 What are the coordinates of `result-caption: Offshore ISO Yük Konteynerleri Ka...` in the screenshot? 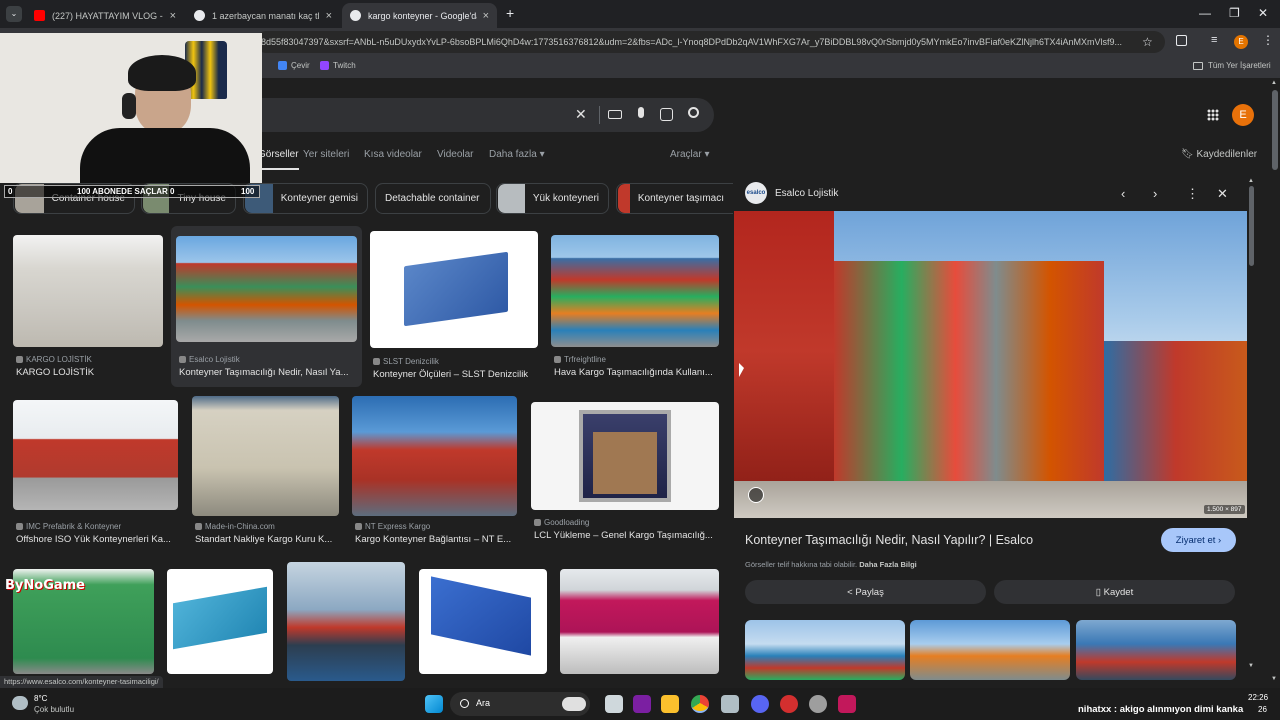 It's located at (97, 539).